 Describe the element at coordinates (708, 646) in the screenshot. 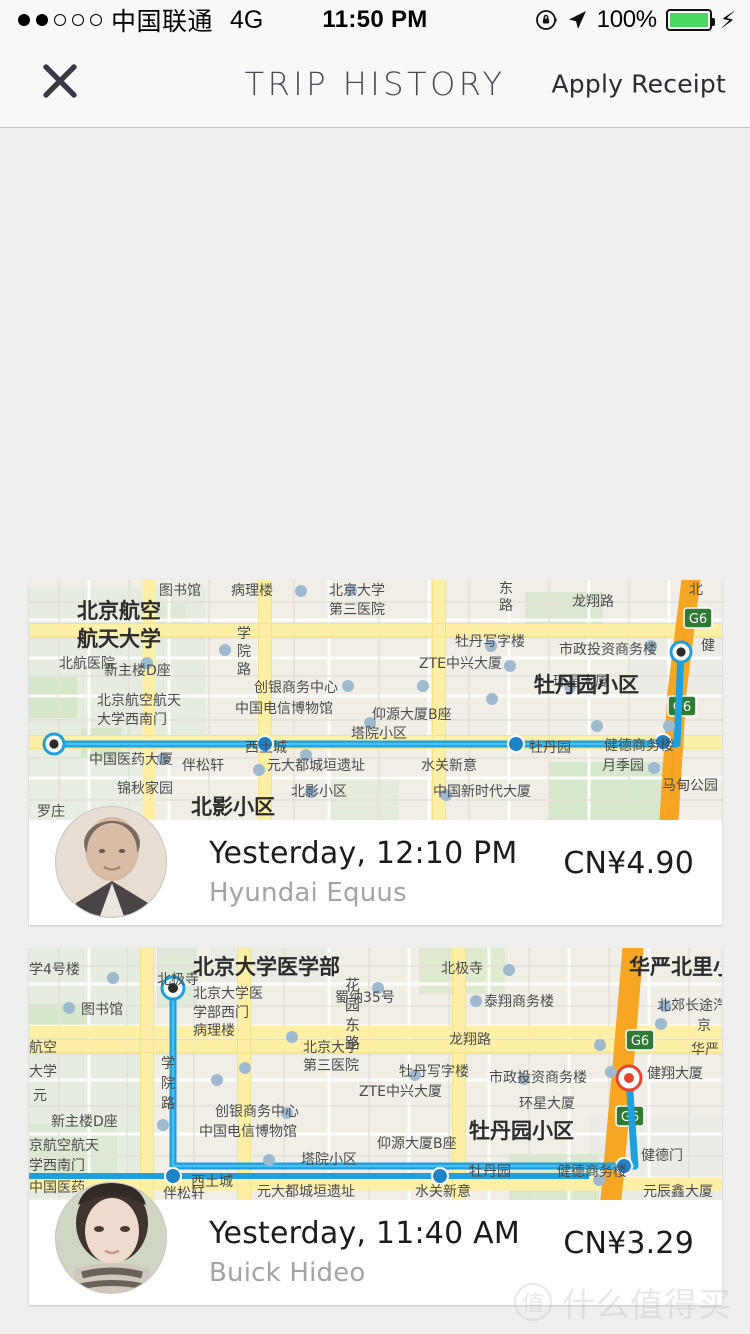

I see `svg-text: 健` at that location.